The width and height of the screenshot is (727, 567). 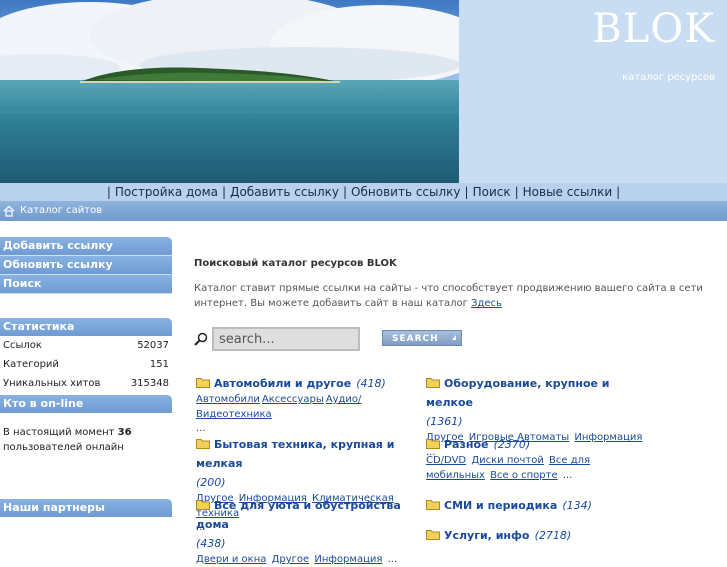 I want to click on category-count: (1361), so click(x=444, y=421).